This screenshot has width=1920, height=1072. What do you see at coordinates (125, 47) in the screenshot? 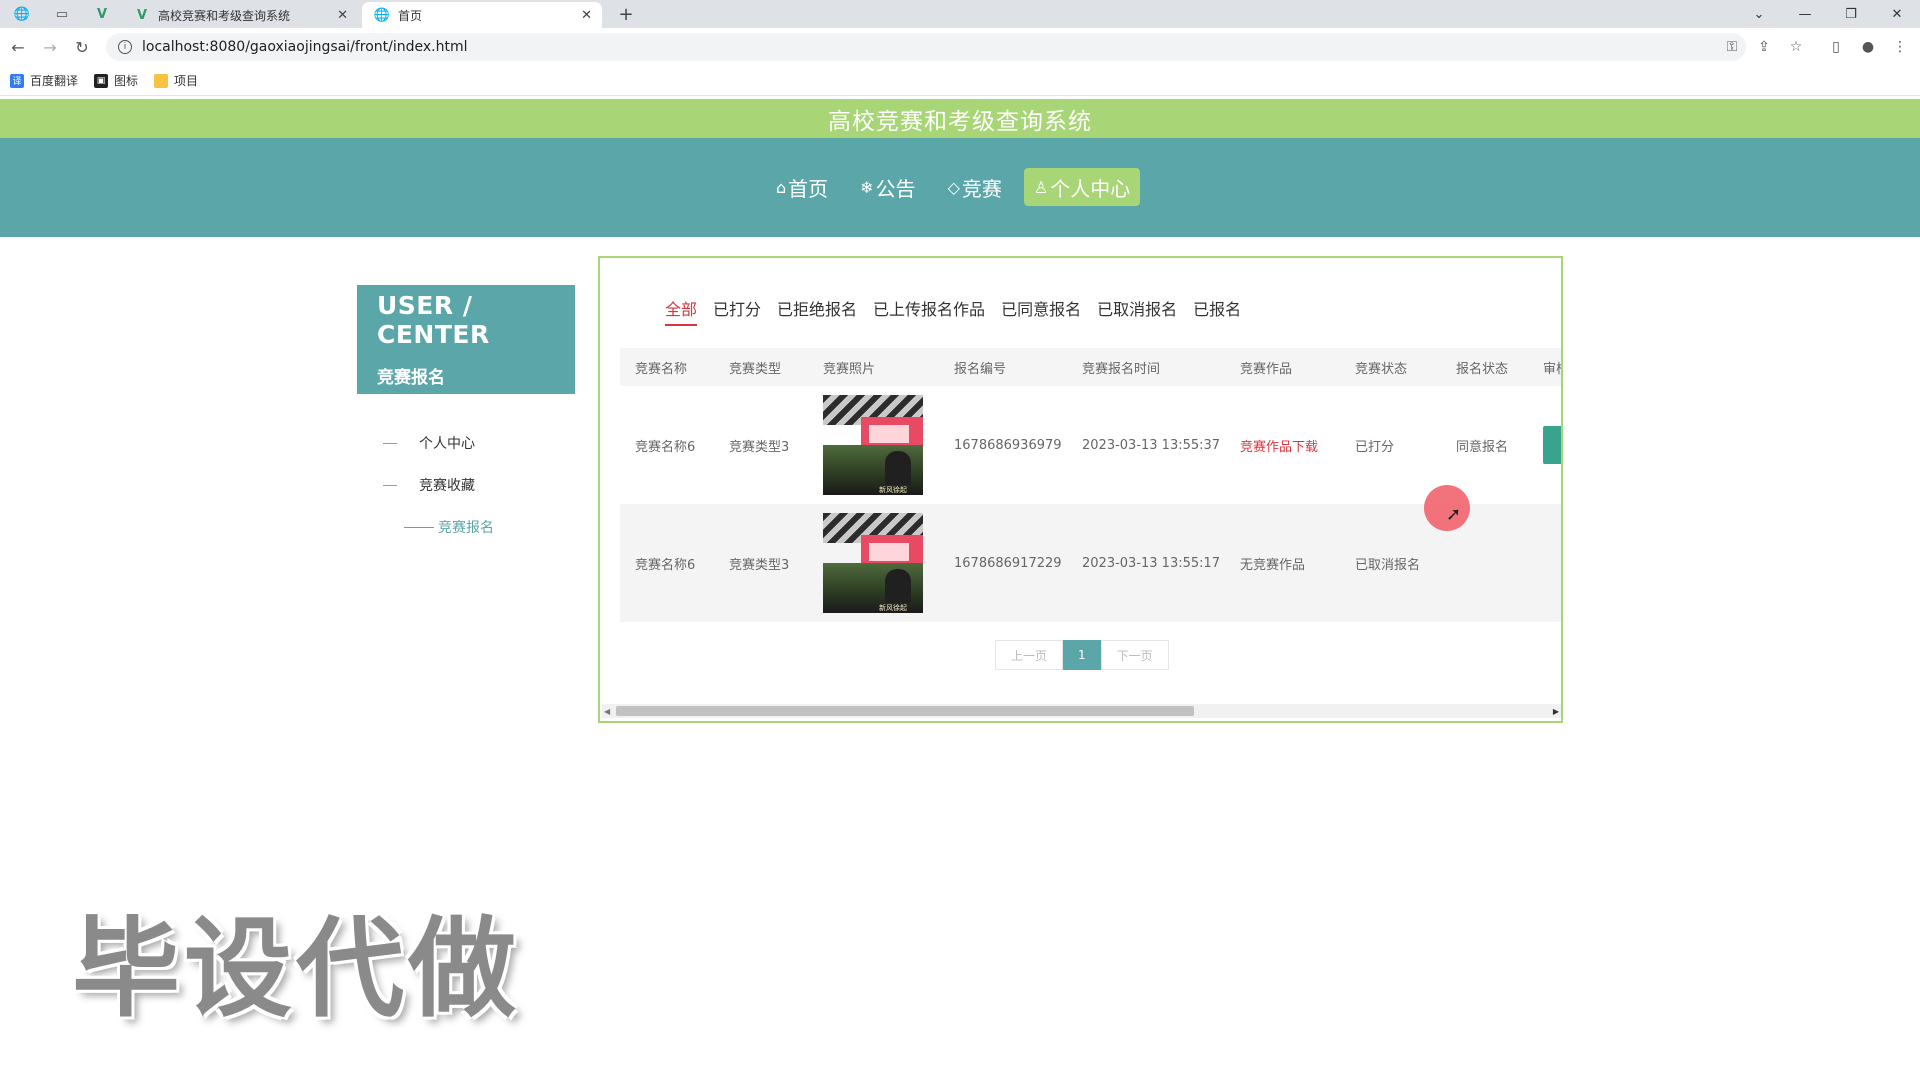
I see `info-icon: i` at bounding box center [125, 47].